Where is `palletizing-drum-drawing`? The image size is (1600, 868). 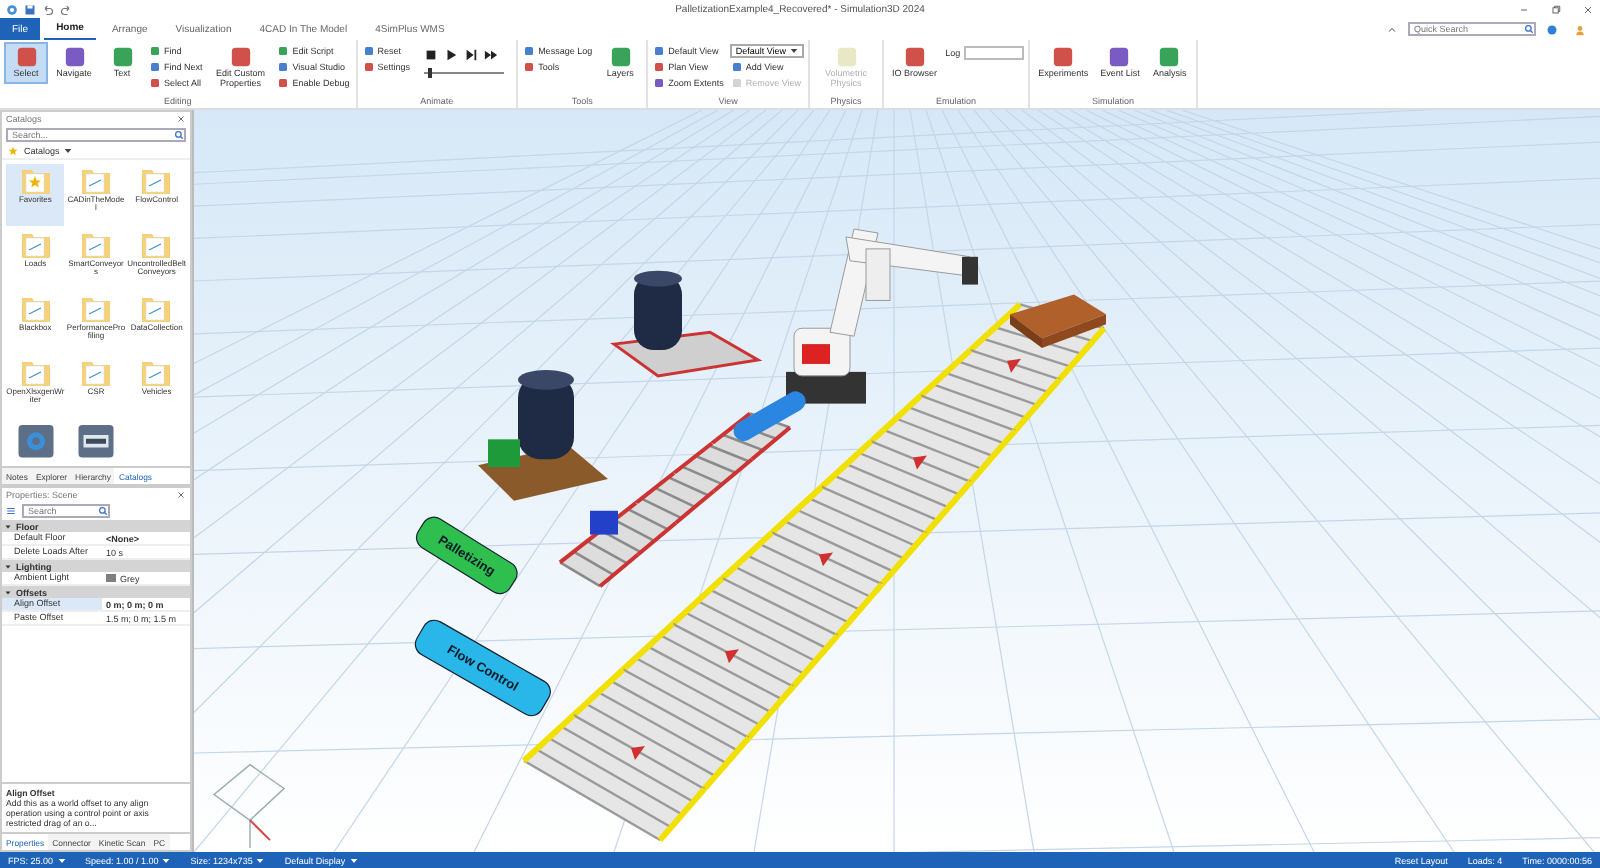 palletizing-drum-drawing is located at coordinates (543, 435).